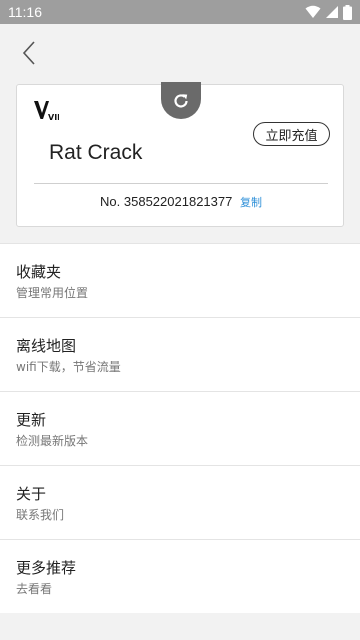 The height and width of the screenshot is (640, 360). Describe the element at coordinates (53, 117) in the screenshot. I see `vip-logo-text: VIP` at that location.